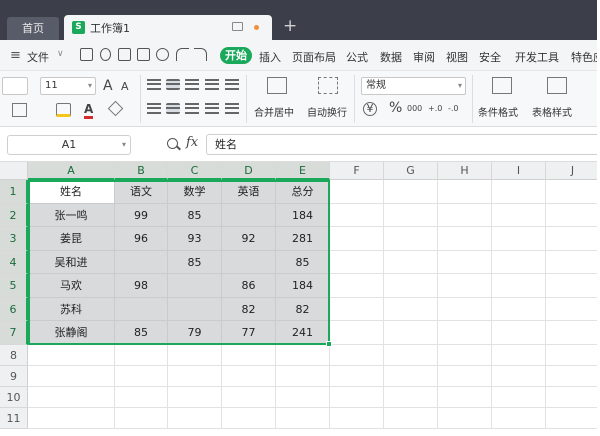 This screenshot has width=600, height=436. Describe the element at coordinates (357, 333) in the screenshot. I see `cell-F7` at that location.